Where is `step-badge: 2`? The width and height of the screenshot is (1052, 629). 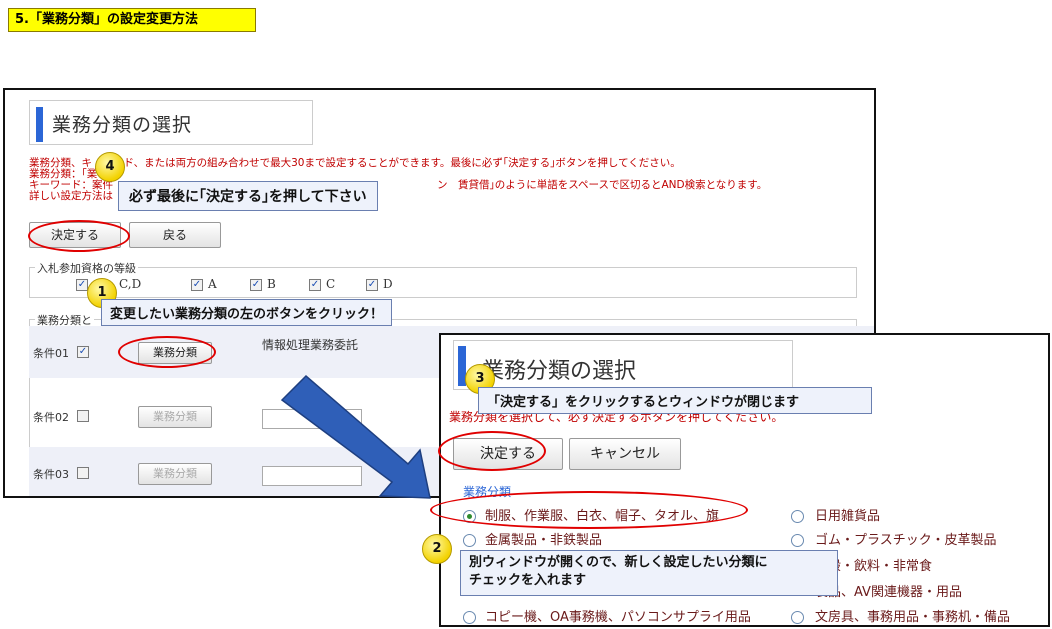 step-badge: 2 is located at coordinates (437, 549).